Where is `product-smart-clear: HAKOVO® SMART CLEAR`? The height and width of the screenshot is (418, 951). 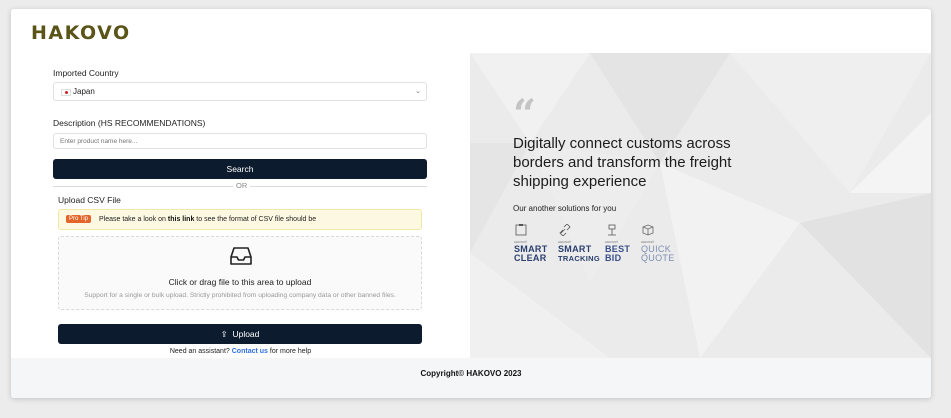 product-smart-clear: HAKOVO® SMART CLEAR is located at coordinates (531, 243).